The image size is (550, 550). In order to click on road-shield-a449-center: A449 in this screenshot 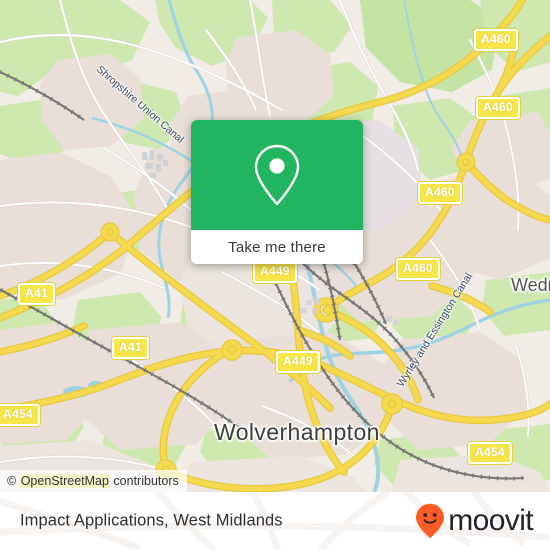, I will do `click(298, 362)`.